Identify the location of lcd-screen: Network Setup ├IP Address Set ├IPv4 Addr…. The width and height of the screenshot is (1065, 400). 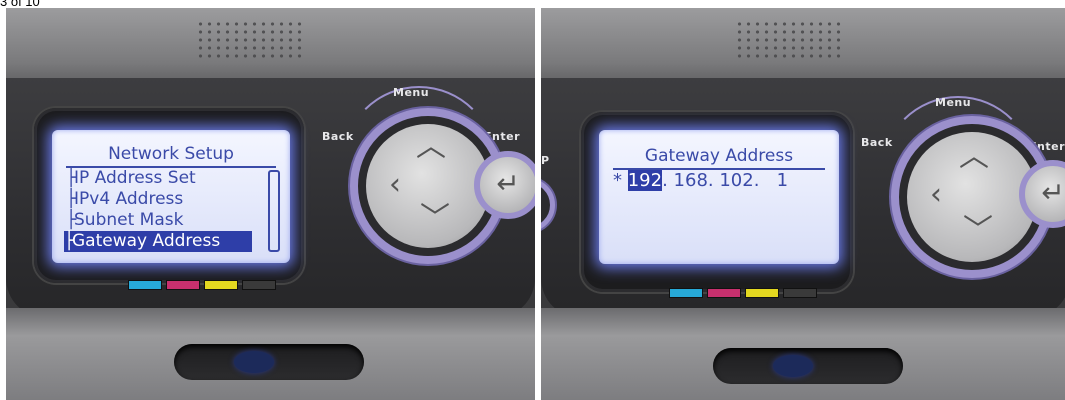
(171, 196).